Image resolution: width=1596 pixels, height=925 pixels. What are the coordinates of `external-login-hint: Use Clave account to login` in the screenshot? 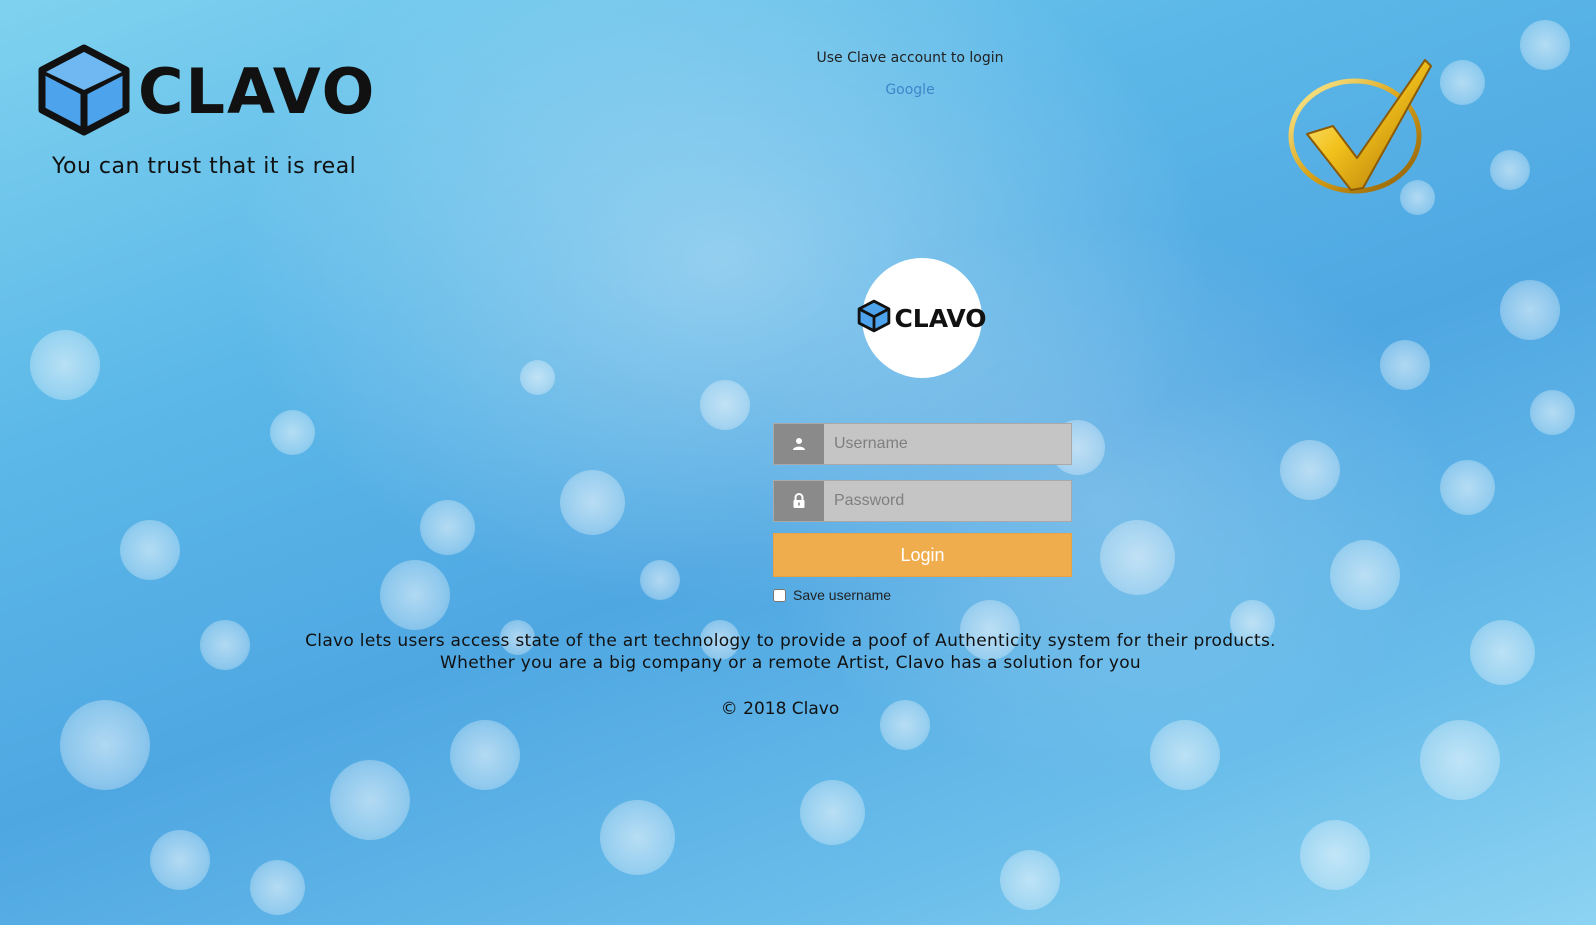 It's located at (910, 58).